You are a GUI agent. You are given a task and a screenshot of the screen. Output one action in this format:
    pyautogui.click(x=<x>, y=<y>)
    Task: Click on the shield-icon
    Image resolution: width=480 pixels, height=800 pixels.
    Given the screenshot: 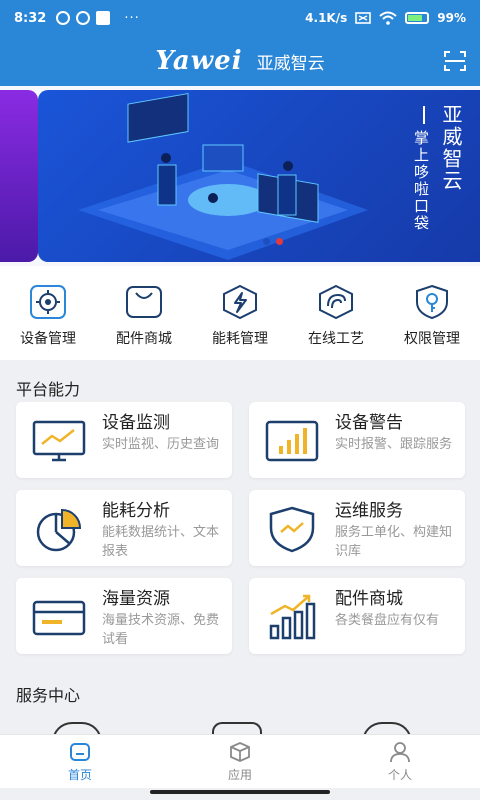 What is the action you would take?
    pyautogui.click(x=292, y=529)
    